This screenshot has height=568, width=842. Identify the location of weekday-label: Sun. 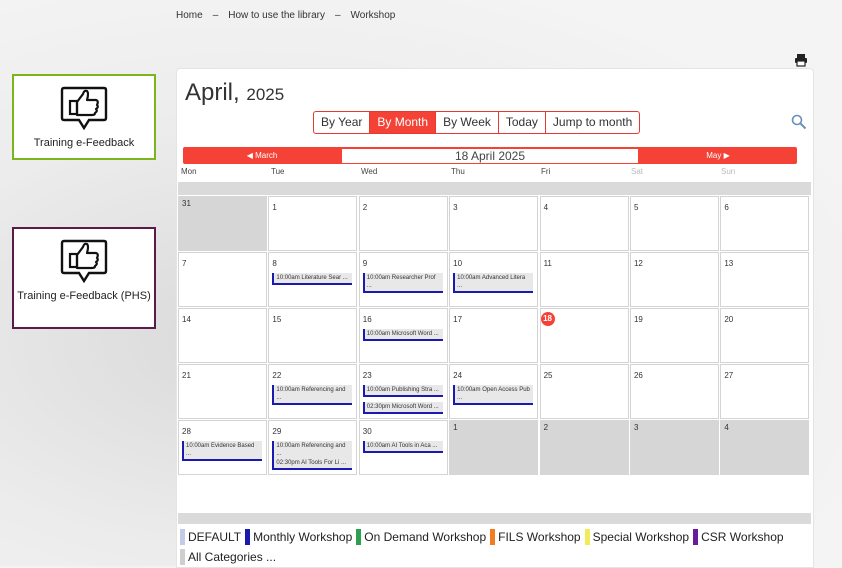
(728, 171).